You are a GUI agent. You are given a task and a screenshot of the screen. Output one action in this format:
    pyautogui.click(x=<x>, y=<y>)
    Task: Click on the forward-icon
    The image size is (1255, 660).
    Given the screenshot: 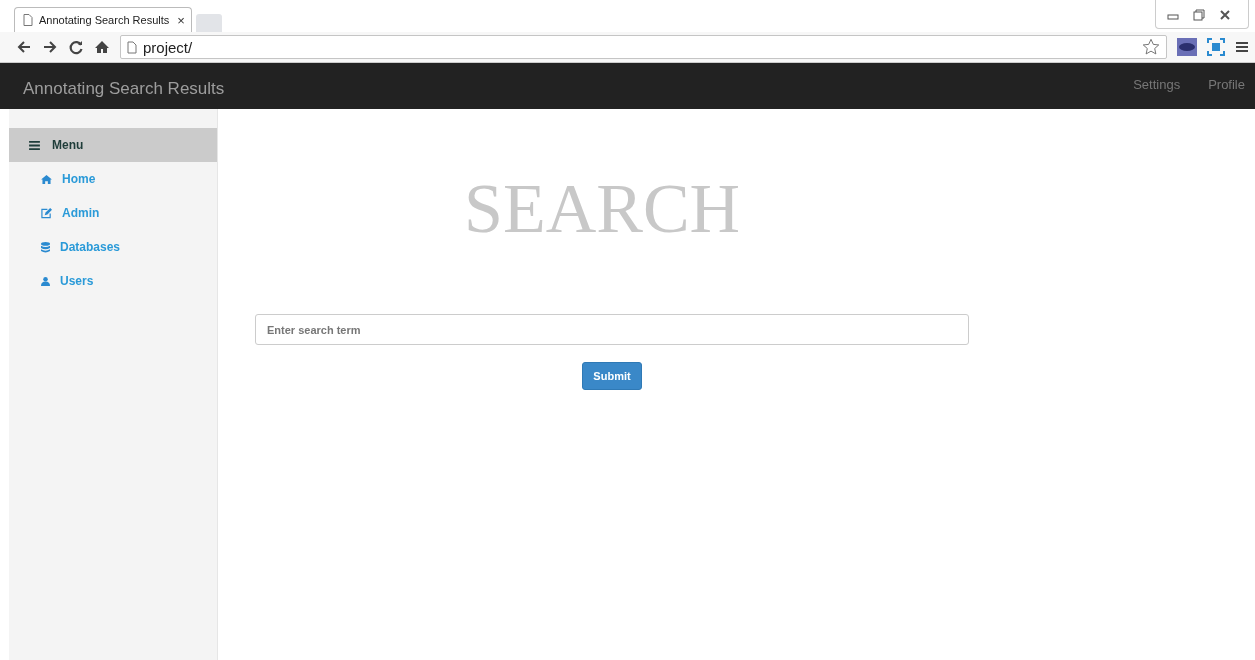 What is the action you would take?
    pyautogui.click(x=50, y=47)
    